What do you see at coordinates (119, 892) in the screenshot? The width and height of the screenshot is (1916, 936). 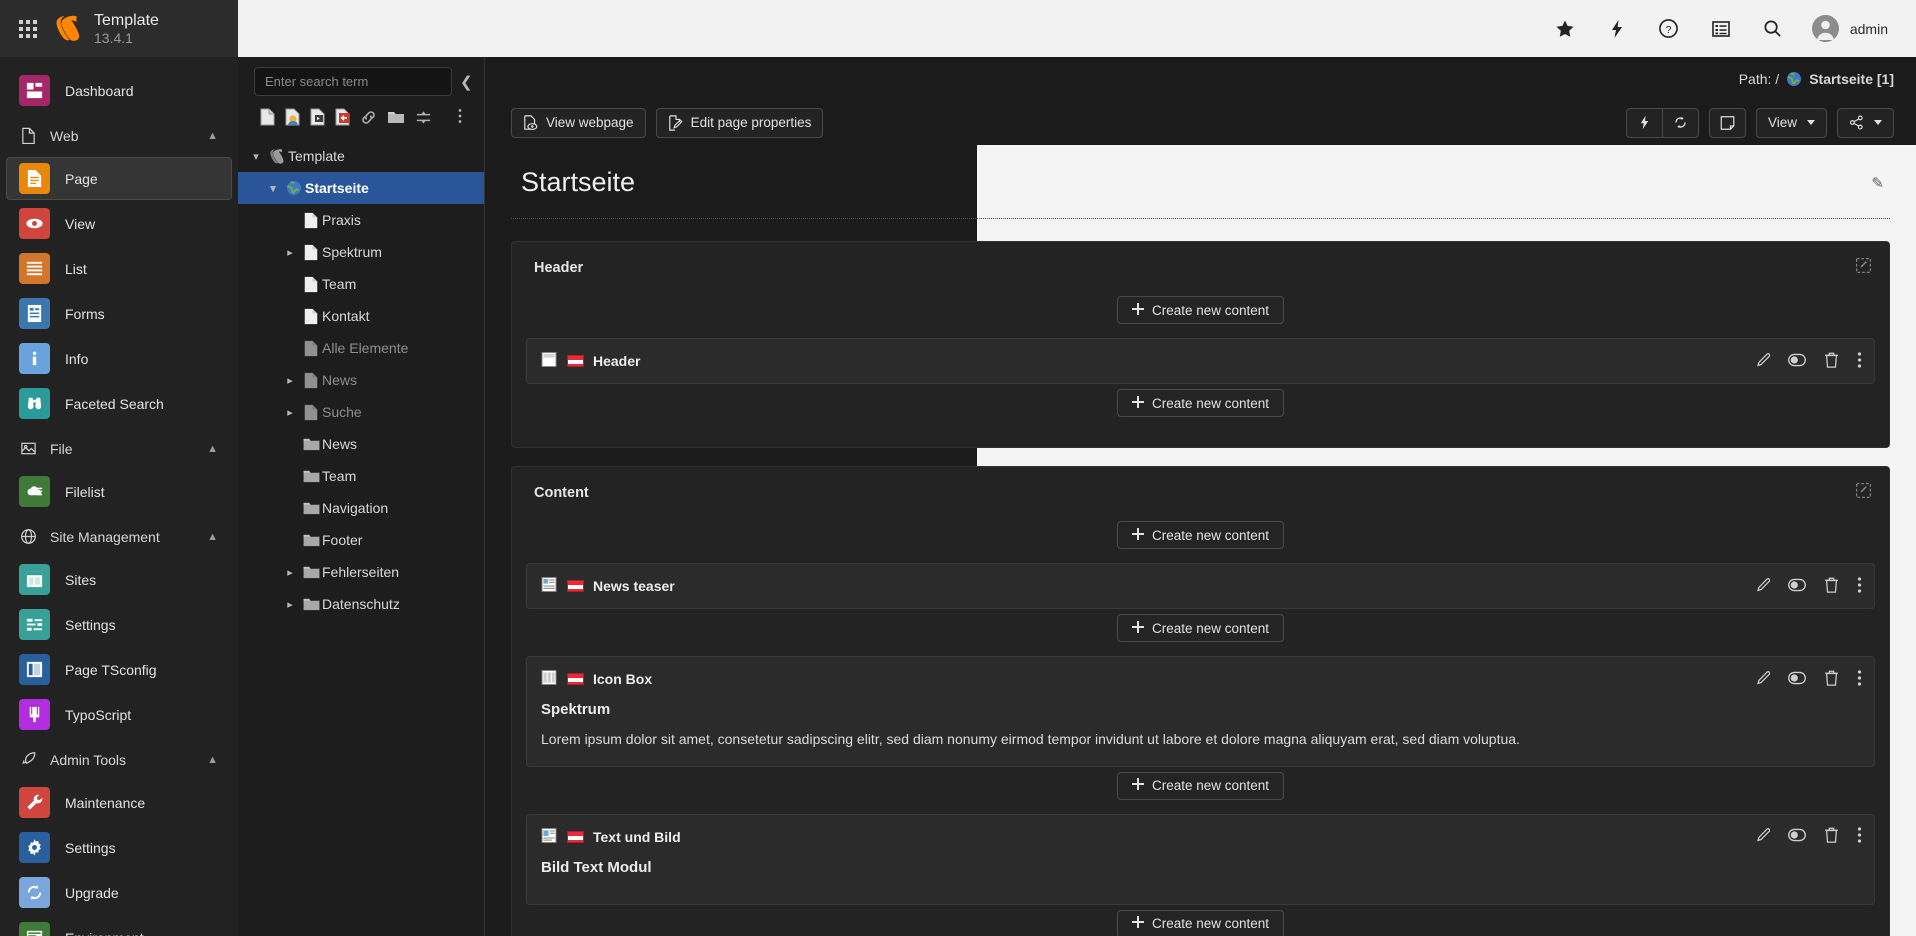 I see `sidebar-item-upgrade: Upgrade` at bounding box center [119, 892].